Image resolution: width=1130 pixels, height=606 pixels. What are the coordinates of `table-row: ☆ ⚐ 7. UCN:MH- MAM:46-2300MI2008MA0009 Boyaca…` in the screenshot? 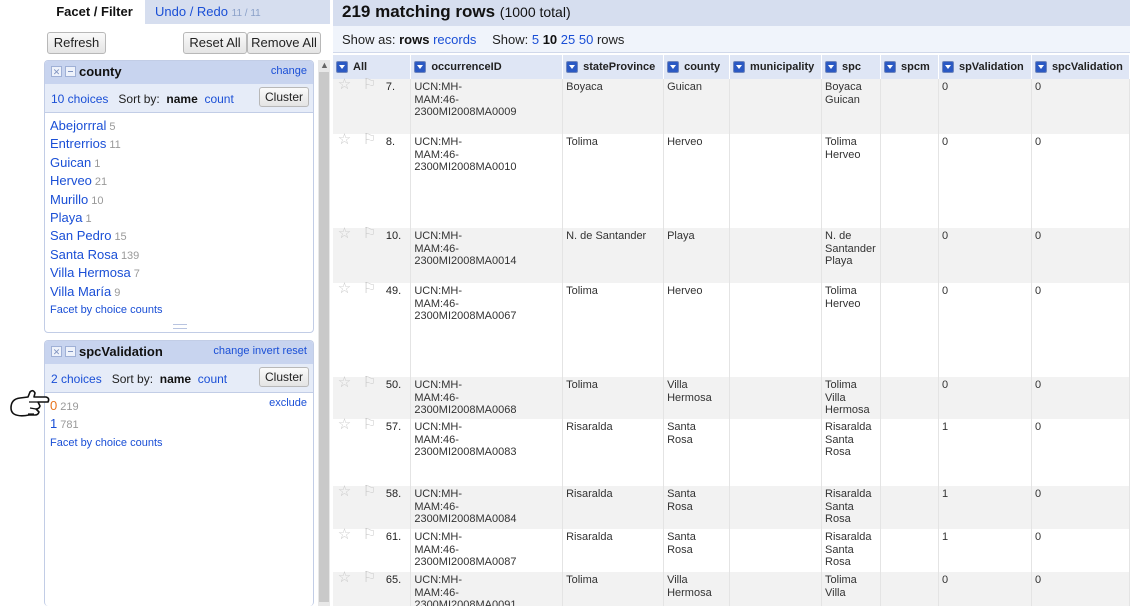 It's located at (731, 105).